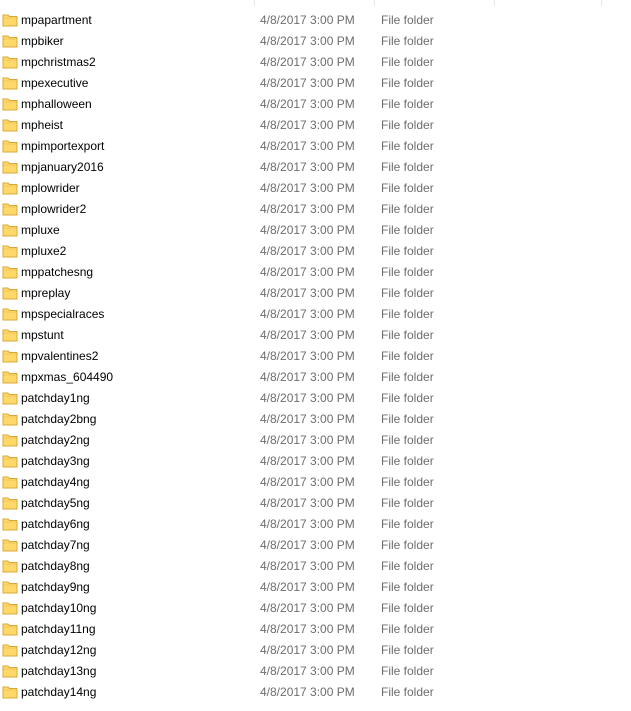  I want to click on file-name: patchday14ng, so click(59, 692).